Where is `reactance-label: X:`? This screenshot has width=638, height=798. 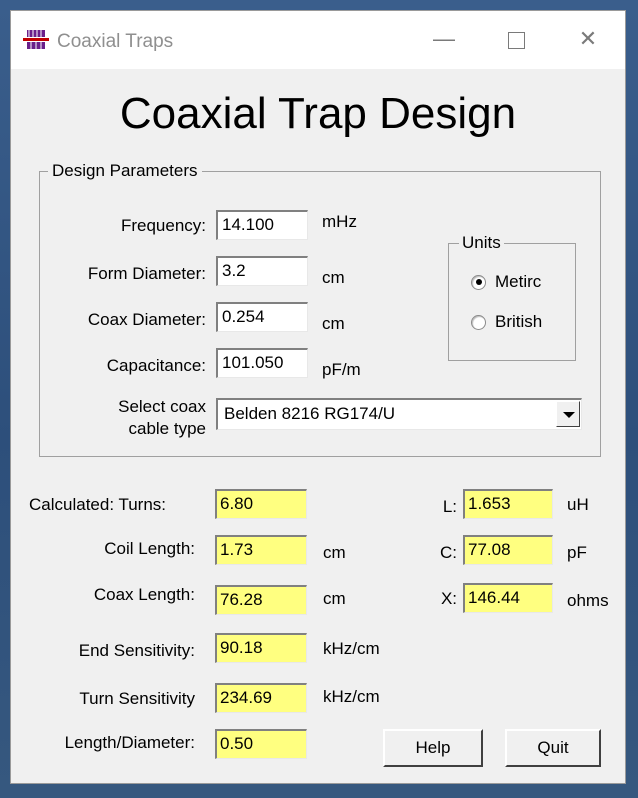
reactance-label: X: is located at coordinates (448, 598).